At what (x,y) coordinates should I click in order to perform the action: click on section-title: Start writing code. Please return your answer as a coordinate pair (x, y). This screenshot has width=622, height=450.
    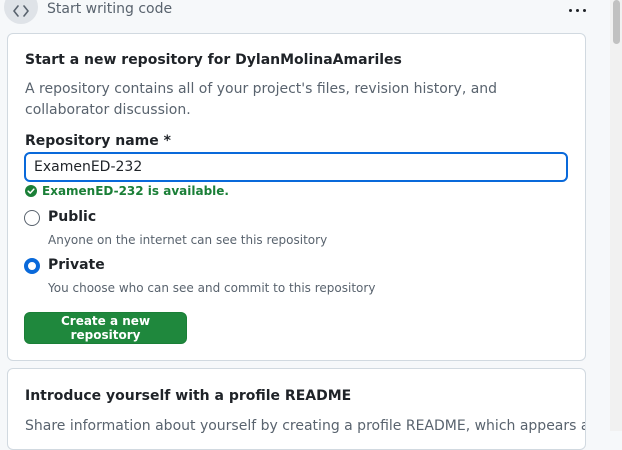
    Looking at the image, I should click on (110, 9).